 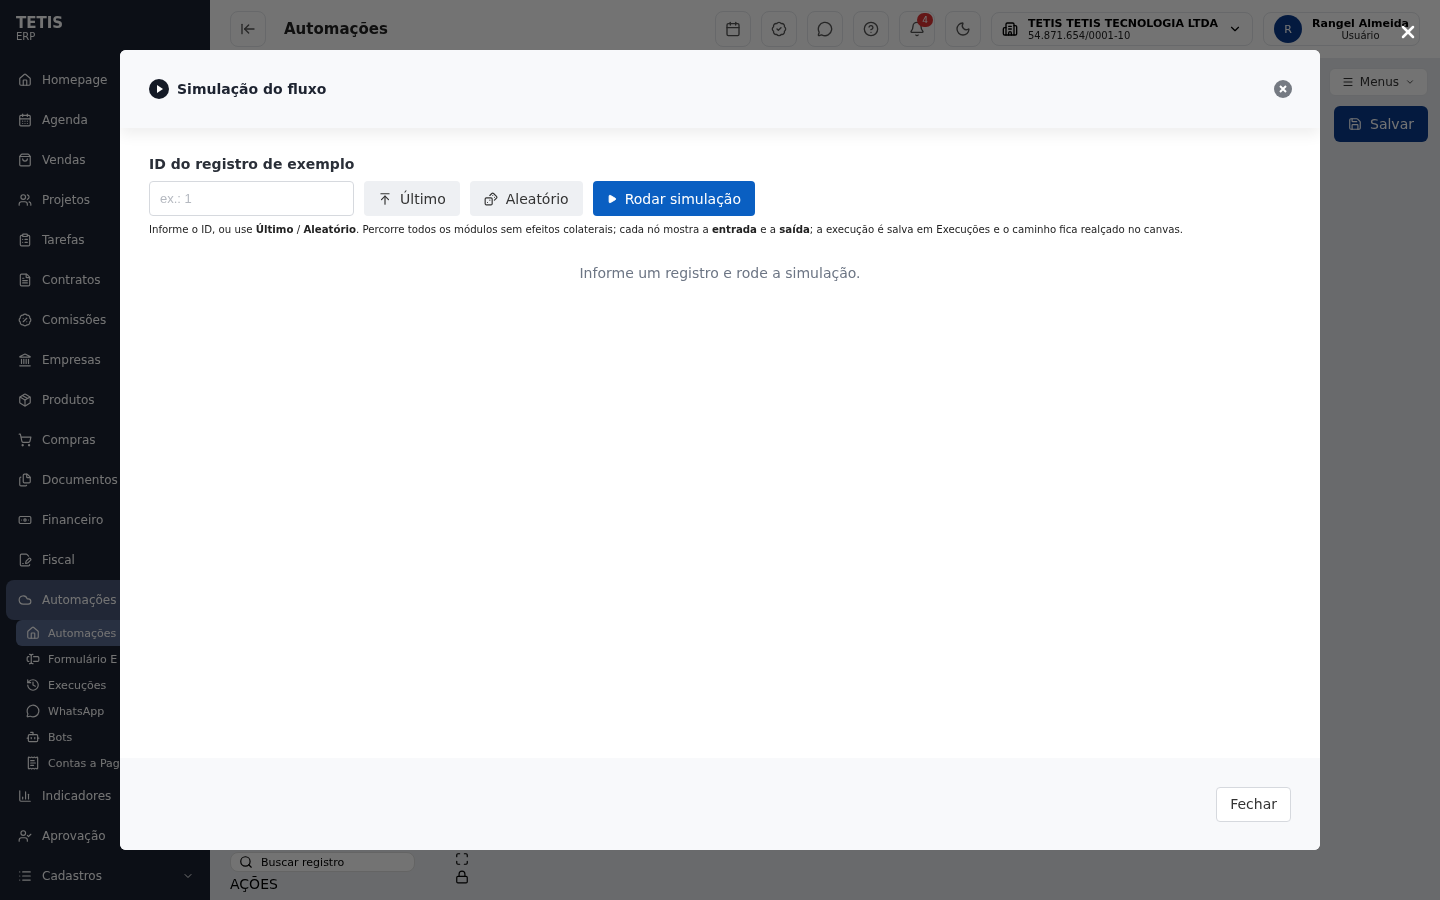 What do you see at coordinates (1381, 124) in the screenshot?
I see `save-button: Salvar` at bounding box center [1381, 124].